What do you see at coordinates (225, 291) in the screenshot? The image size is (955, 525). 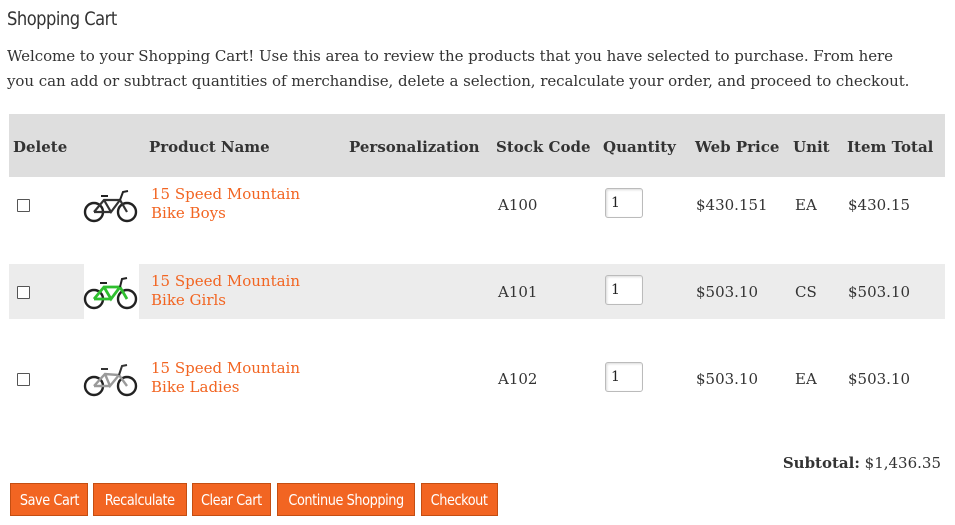 I see `product-name-link: 15 Speed Mountain Bike Girls` at bounding box center [225, 291].